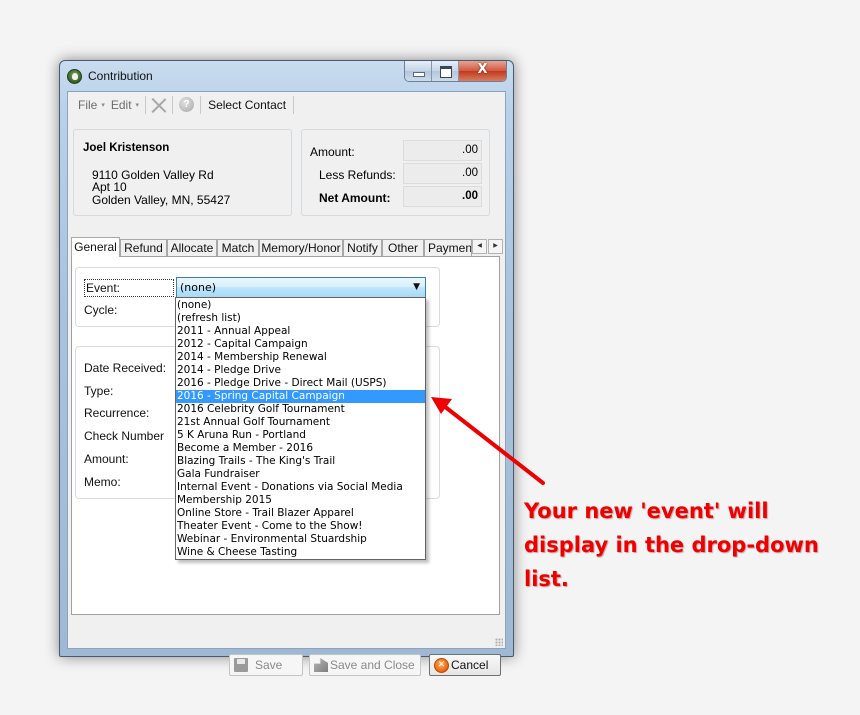  I want to click on window-title: Contribution, so click(120, 76).